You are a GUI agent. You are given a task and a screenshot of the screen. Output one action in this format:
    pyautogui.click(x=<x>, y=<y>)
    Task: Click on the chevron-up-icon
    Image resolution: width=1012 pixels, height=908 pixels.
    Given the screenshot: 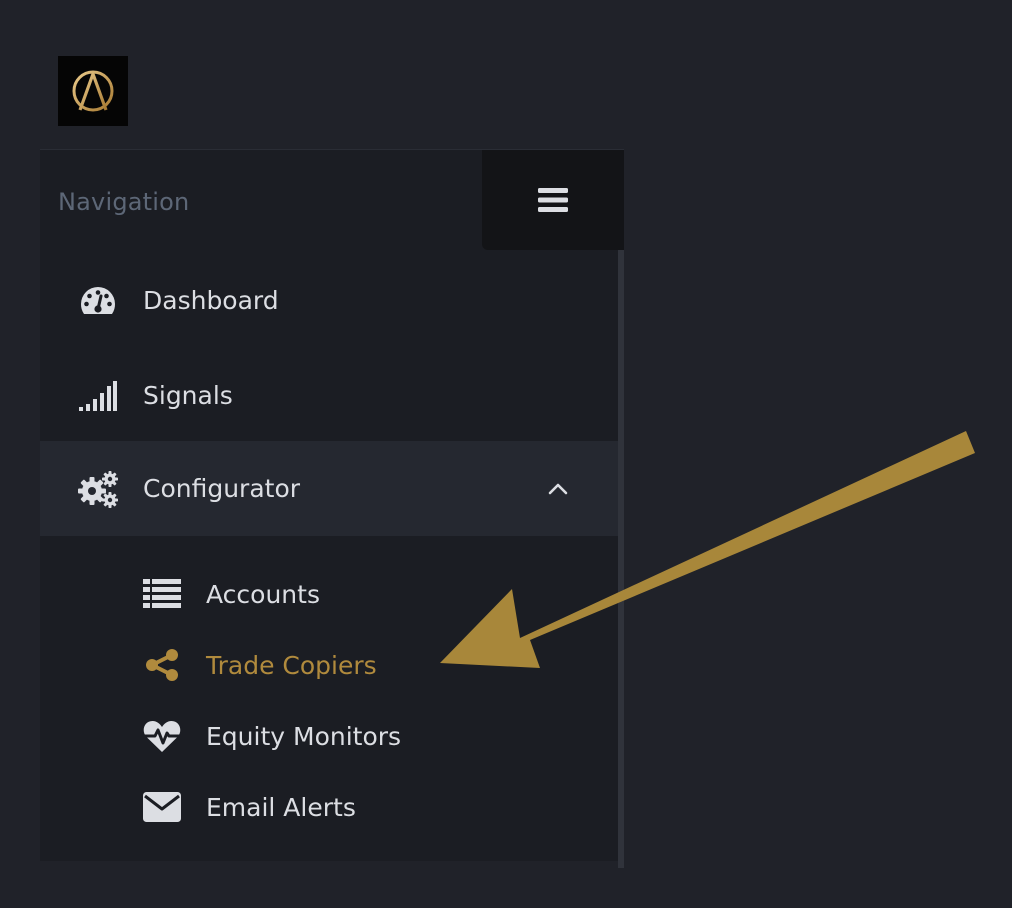 What is the action you would take?
    pyautogui.click(x=558, y=489)
    